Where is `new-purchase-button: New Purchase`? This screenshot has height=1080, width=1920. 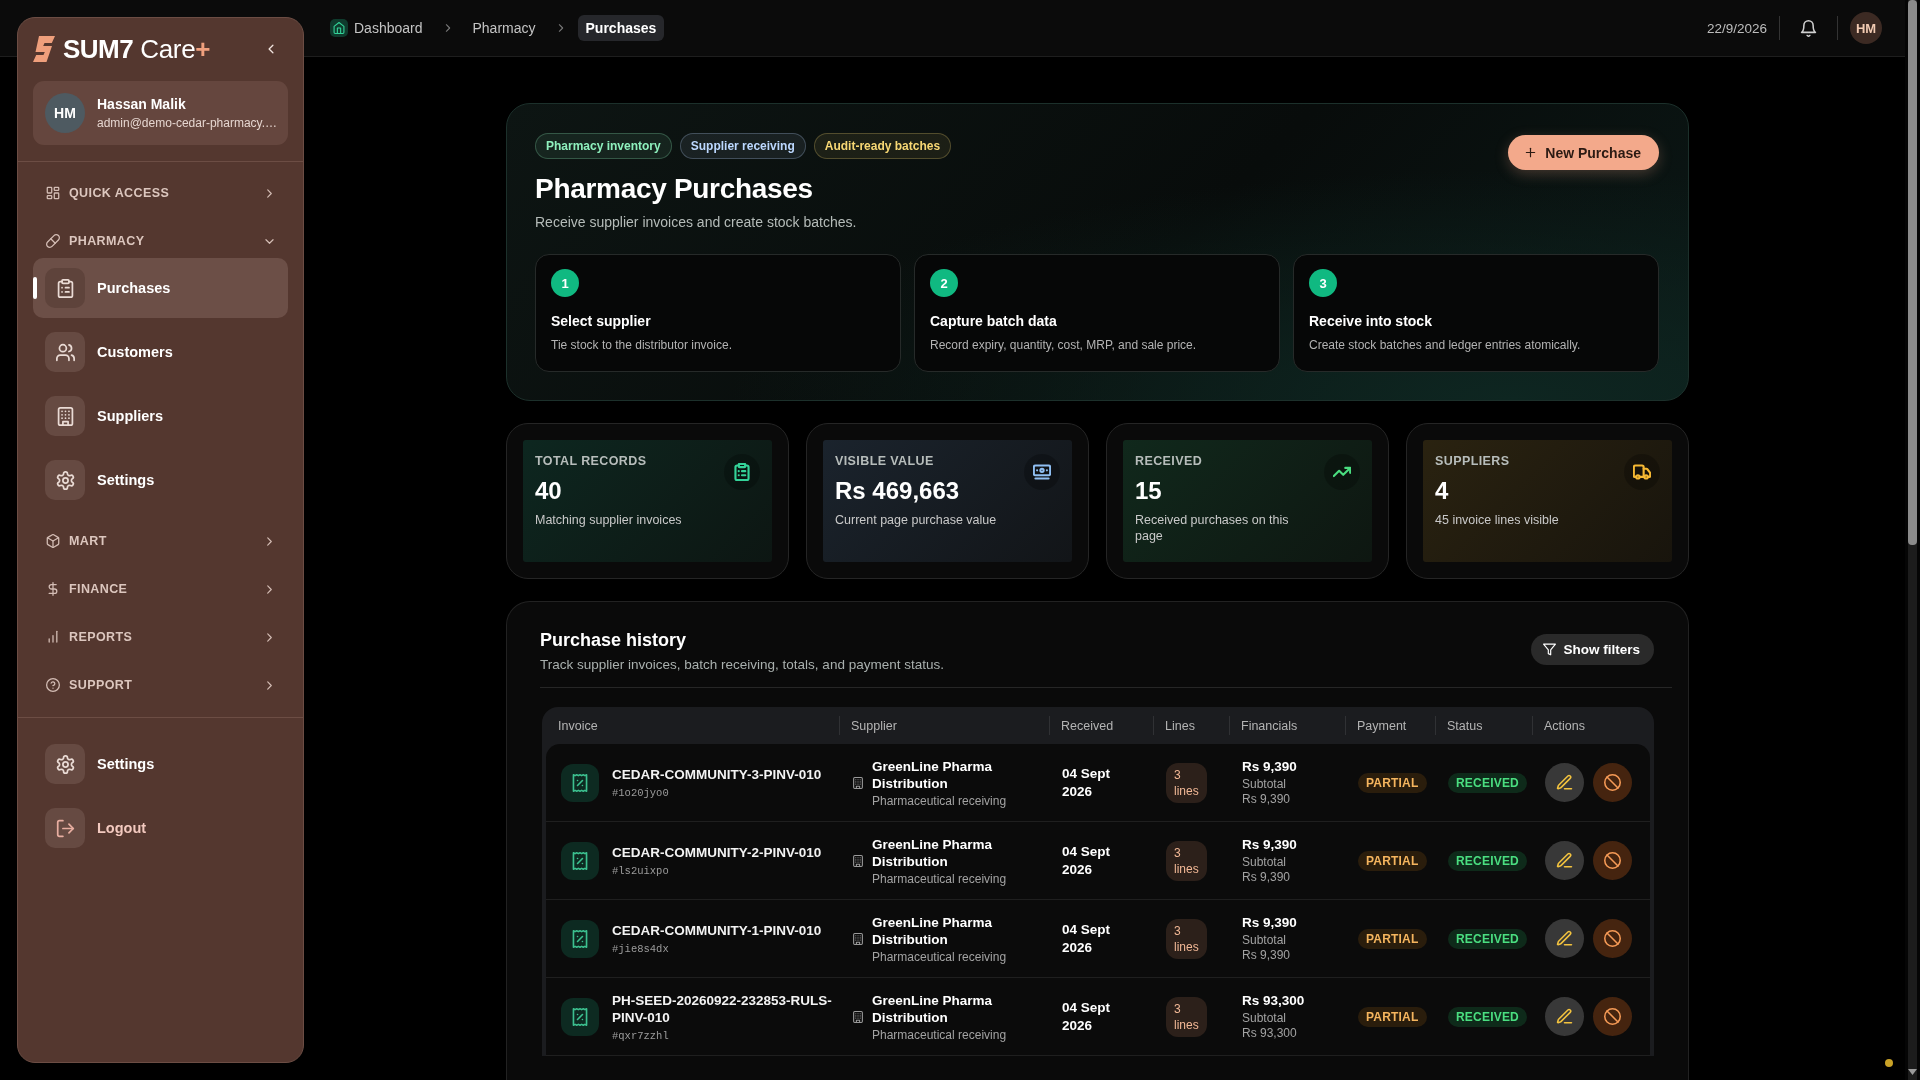 new-purchase-button: New Purchase is located at coordinates (1583, 152).